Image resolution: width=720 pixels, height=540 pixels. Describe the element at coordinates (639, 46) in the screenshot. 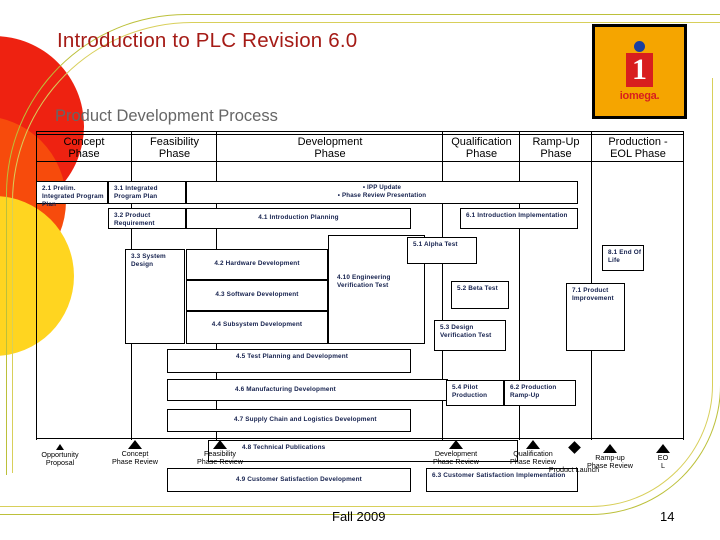

I see `logo-dot-icon` at that location.